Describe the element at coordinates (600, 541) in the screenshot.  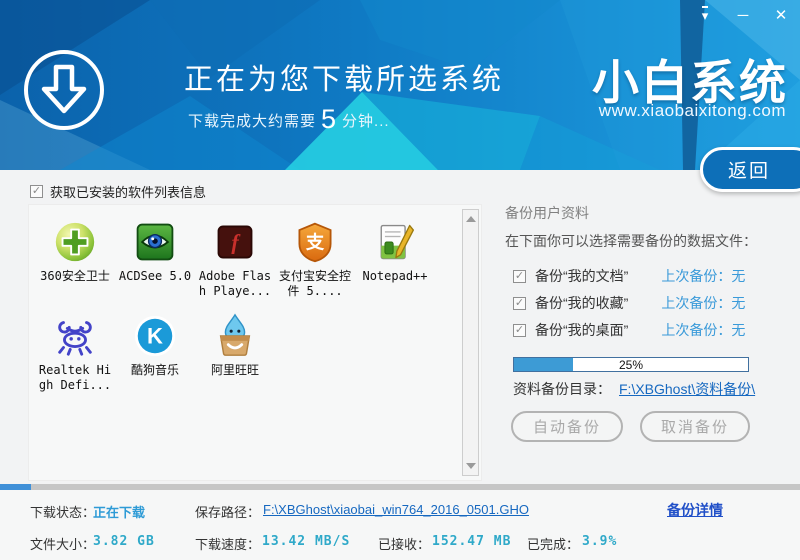
I see `completed-value: 3.9%` at that location.